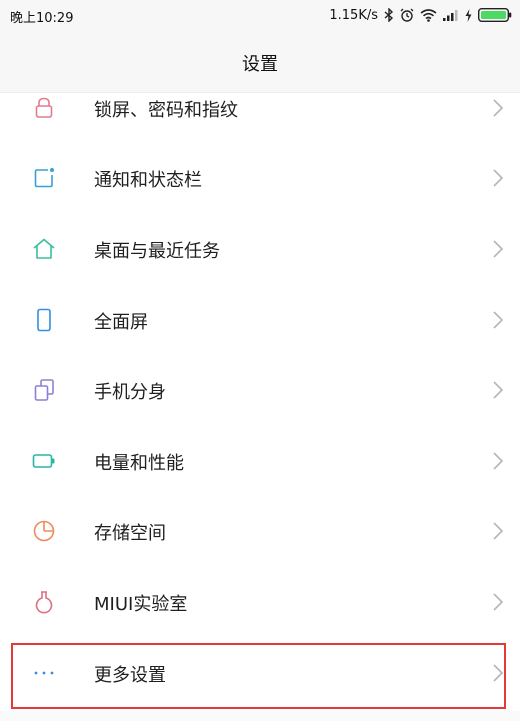  I want to click on status-time: 晚上10:29, so click(42, 18).